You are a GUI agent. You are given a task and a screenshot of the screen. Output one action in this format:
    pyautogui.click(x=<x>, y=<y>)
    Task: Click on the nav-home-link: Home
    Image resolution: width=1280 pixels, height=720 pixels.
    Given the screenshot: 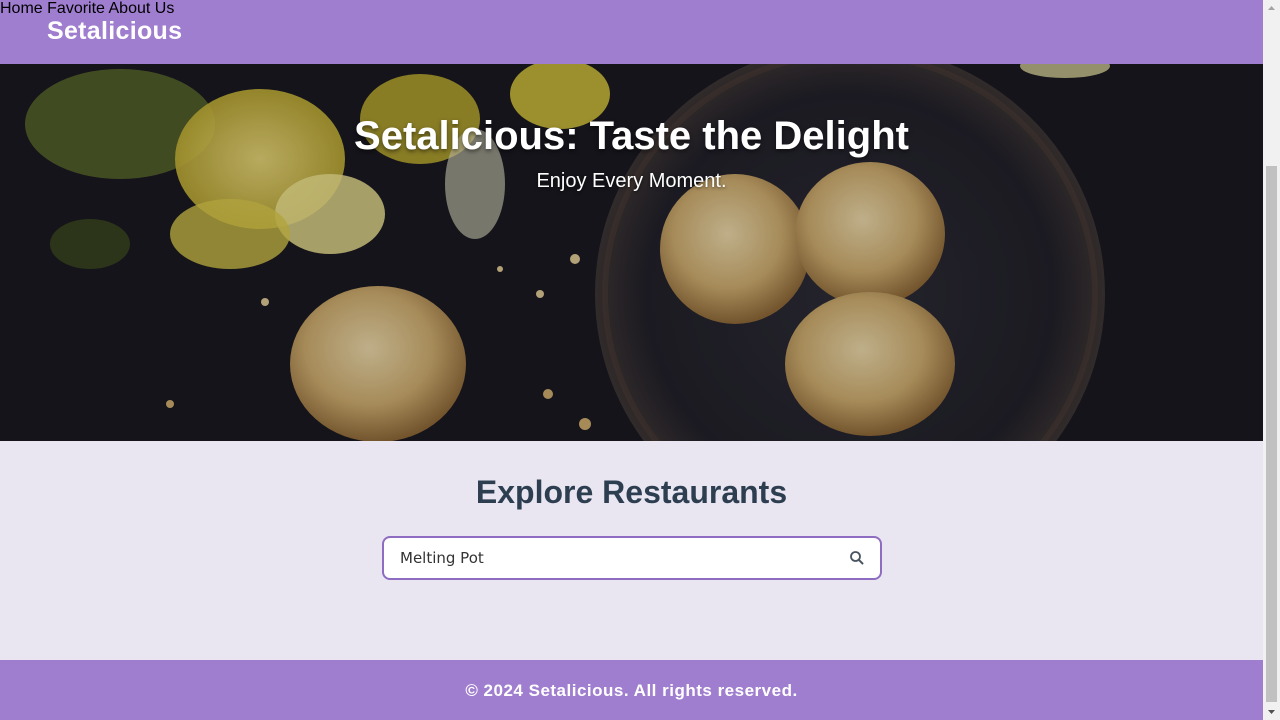 What is the action you would take?
    pyautogui.click(x=21, y=8)
    